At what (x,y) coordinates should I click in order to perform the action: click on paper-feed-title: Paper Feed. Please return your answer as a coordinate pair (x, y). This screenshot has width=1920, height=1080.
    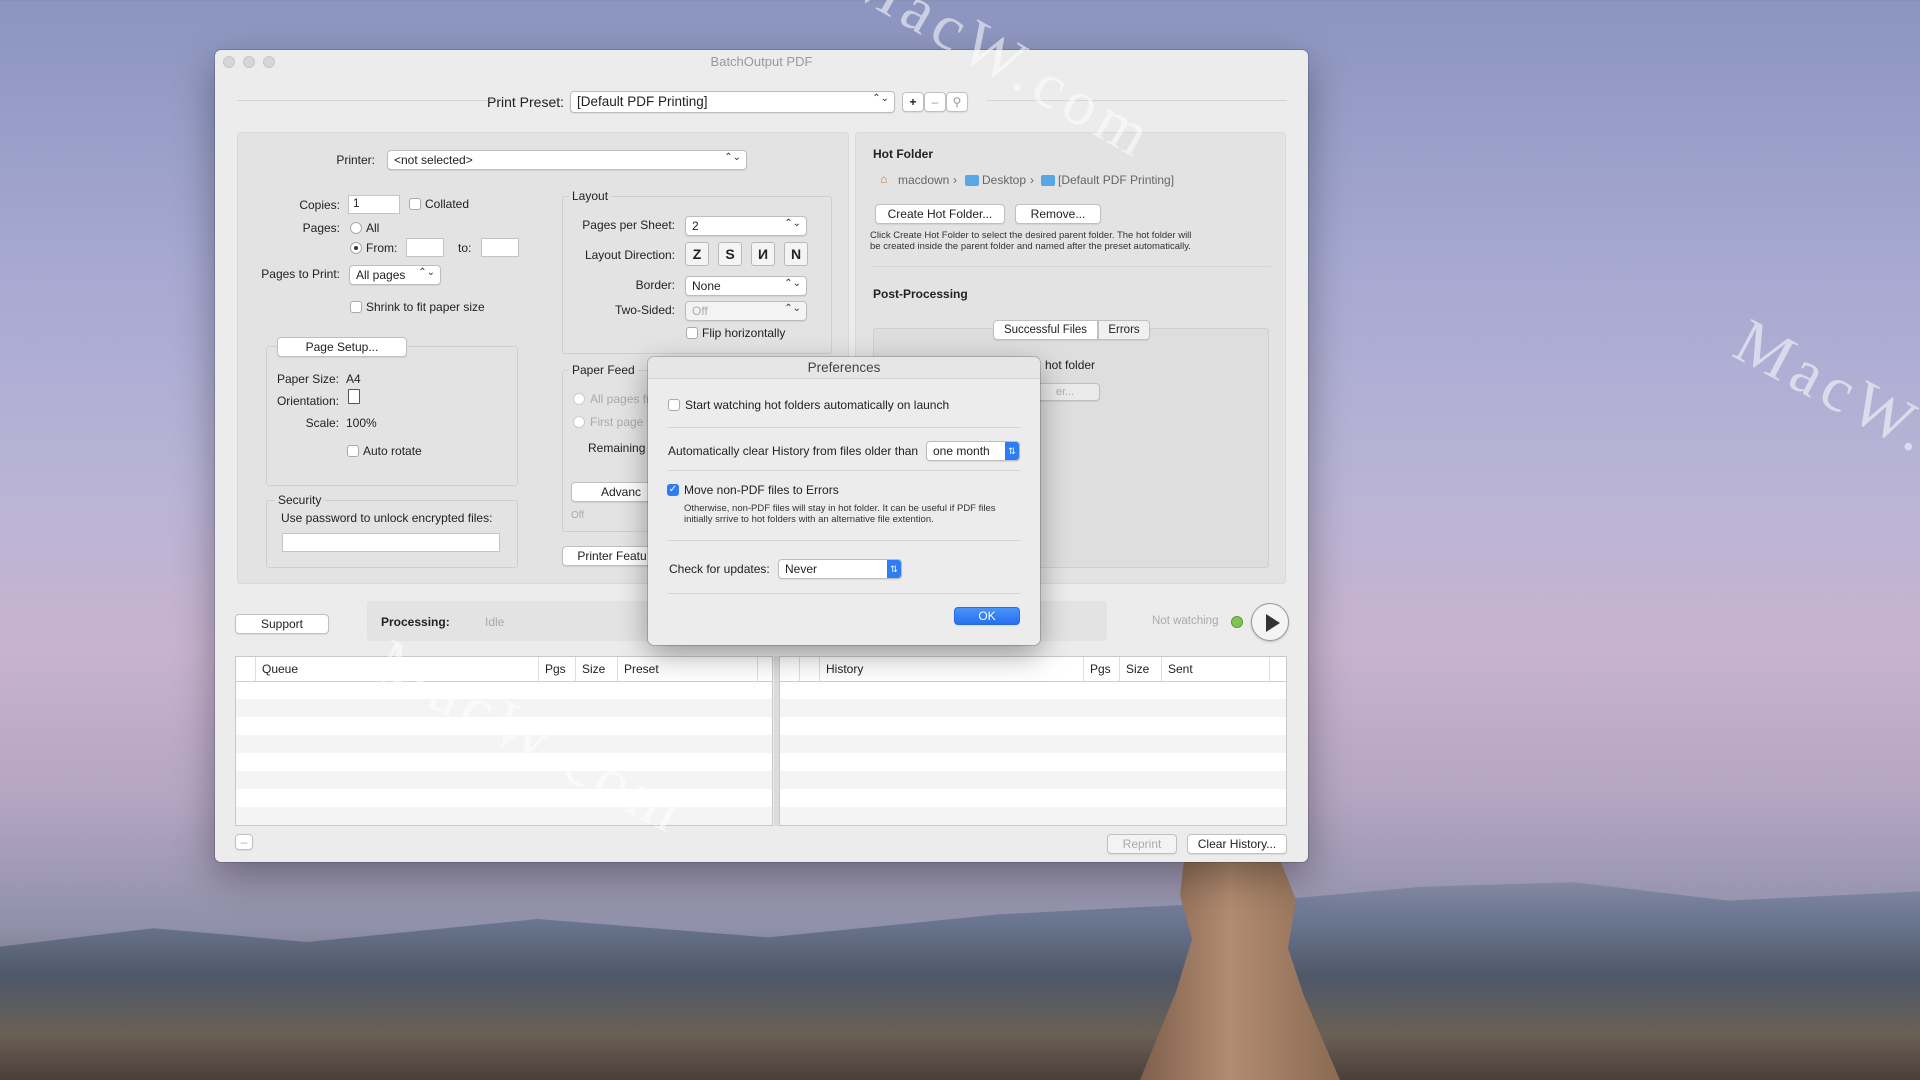
    Looking at the image, I should click on (603, 370).